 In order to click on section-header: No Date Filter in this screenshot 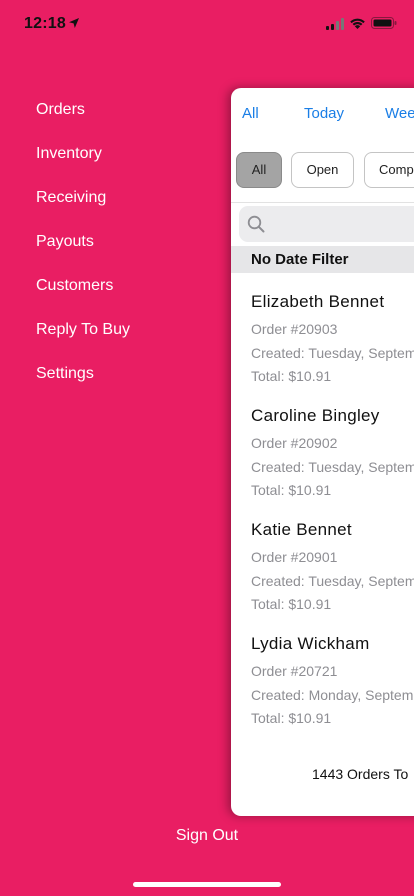, I will do `click(322, 259)`.